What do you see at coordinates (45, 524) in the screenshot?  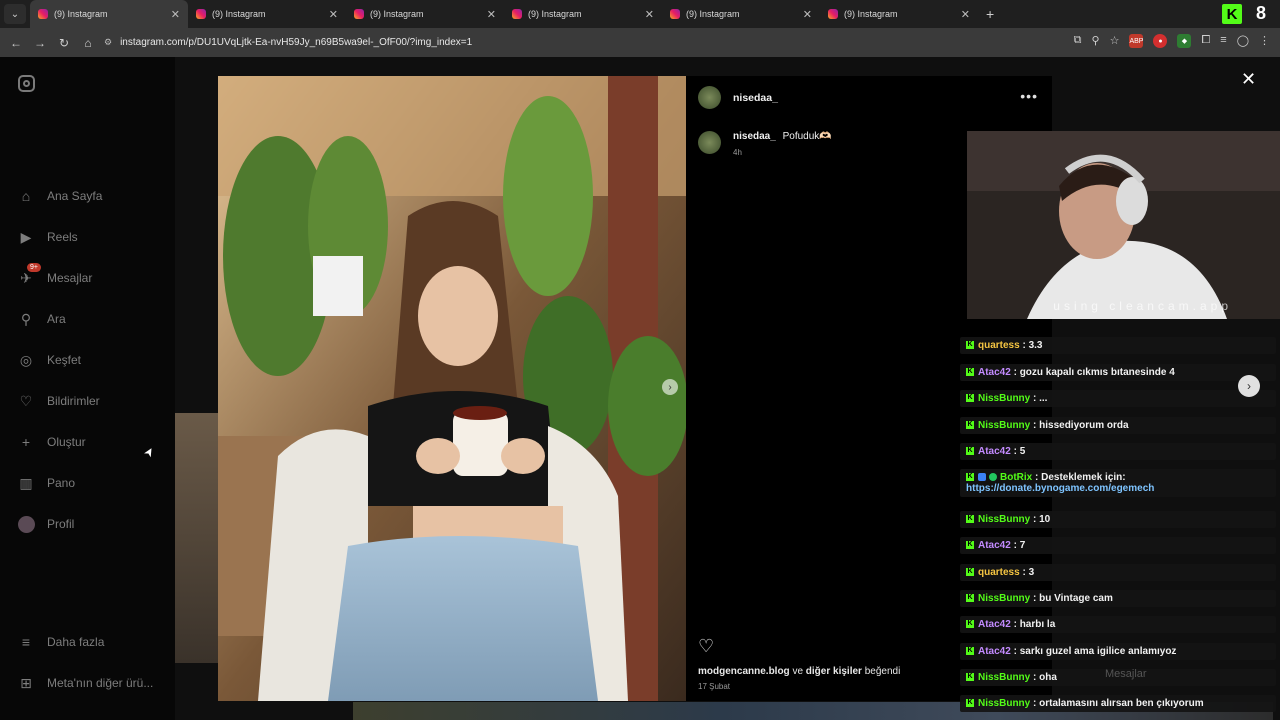 I see `sidebar-item-avatar: Profil` at bounding box center [45, 524].